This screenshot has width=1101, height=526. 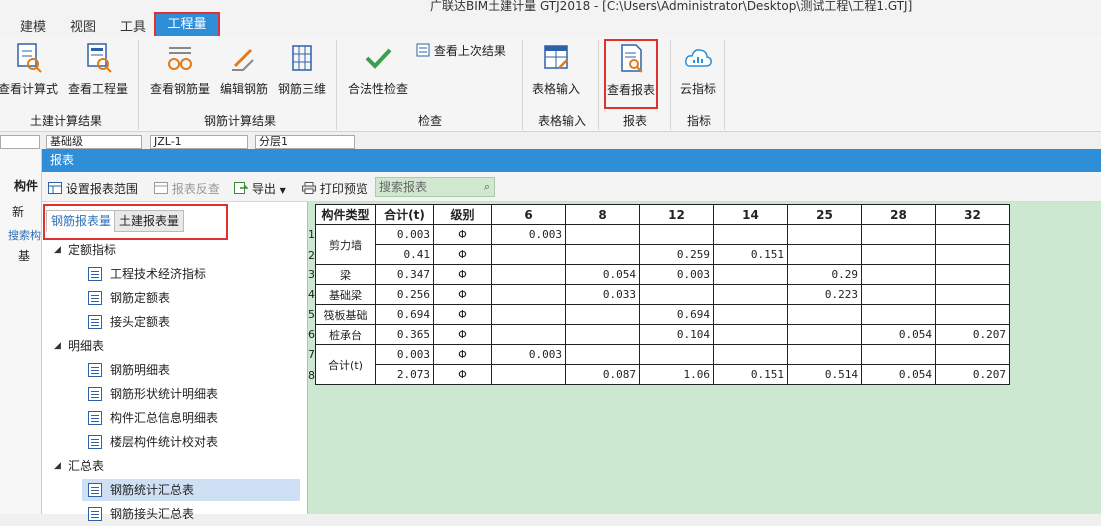 I want to click on table-row: 0.41 Φ 0.259 0.151, so click(x=663, y=254).